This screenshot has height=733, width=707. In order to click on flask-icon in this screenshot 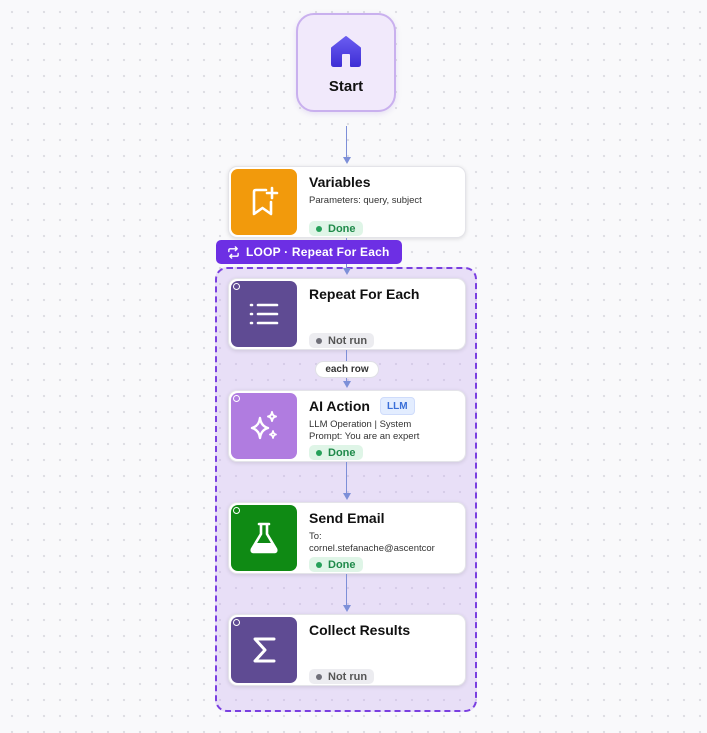, I will do `click(264, 538)`.